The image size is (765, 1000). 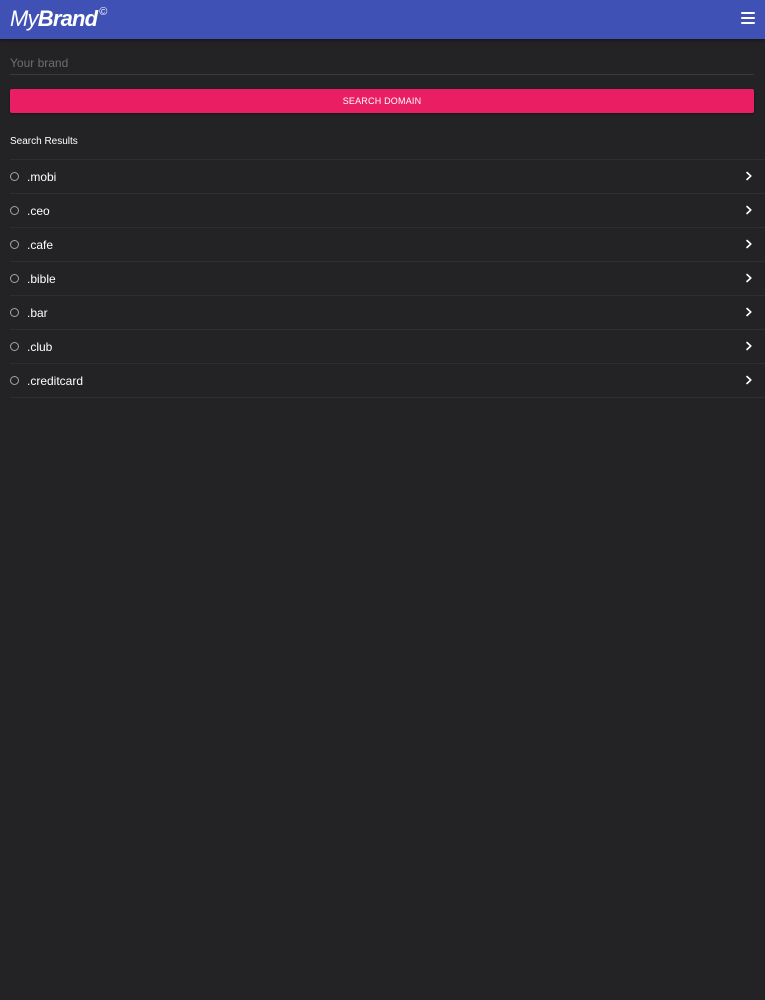 What do you see at coordinates (387, 245) in the screenshot?
I see `result-item-cafe: .cafe` at bounding box center [387, 245].